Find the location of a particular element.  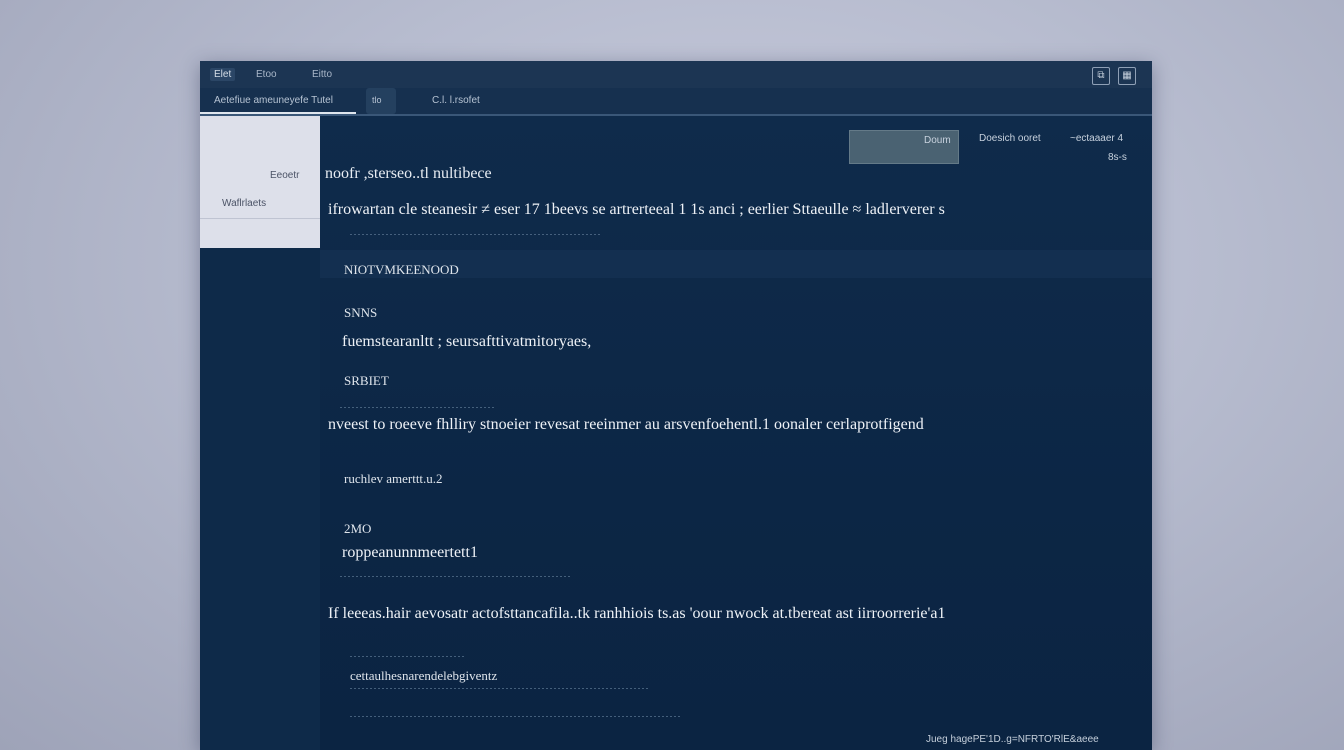

section-2-value: fuemstearanltt ; seursafttivatmitoryaes, is located at coordinates (467, 341).